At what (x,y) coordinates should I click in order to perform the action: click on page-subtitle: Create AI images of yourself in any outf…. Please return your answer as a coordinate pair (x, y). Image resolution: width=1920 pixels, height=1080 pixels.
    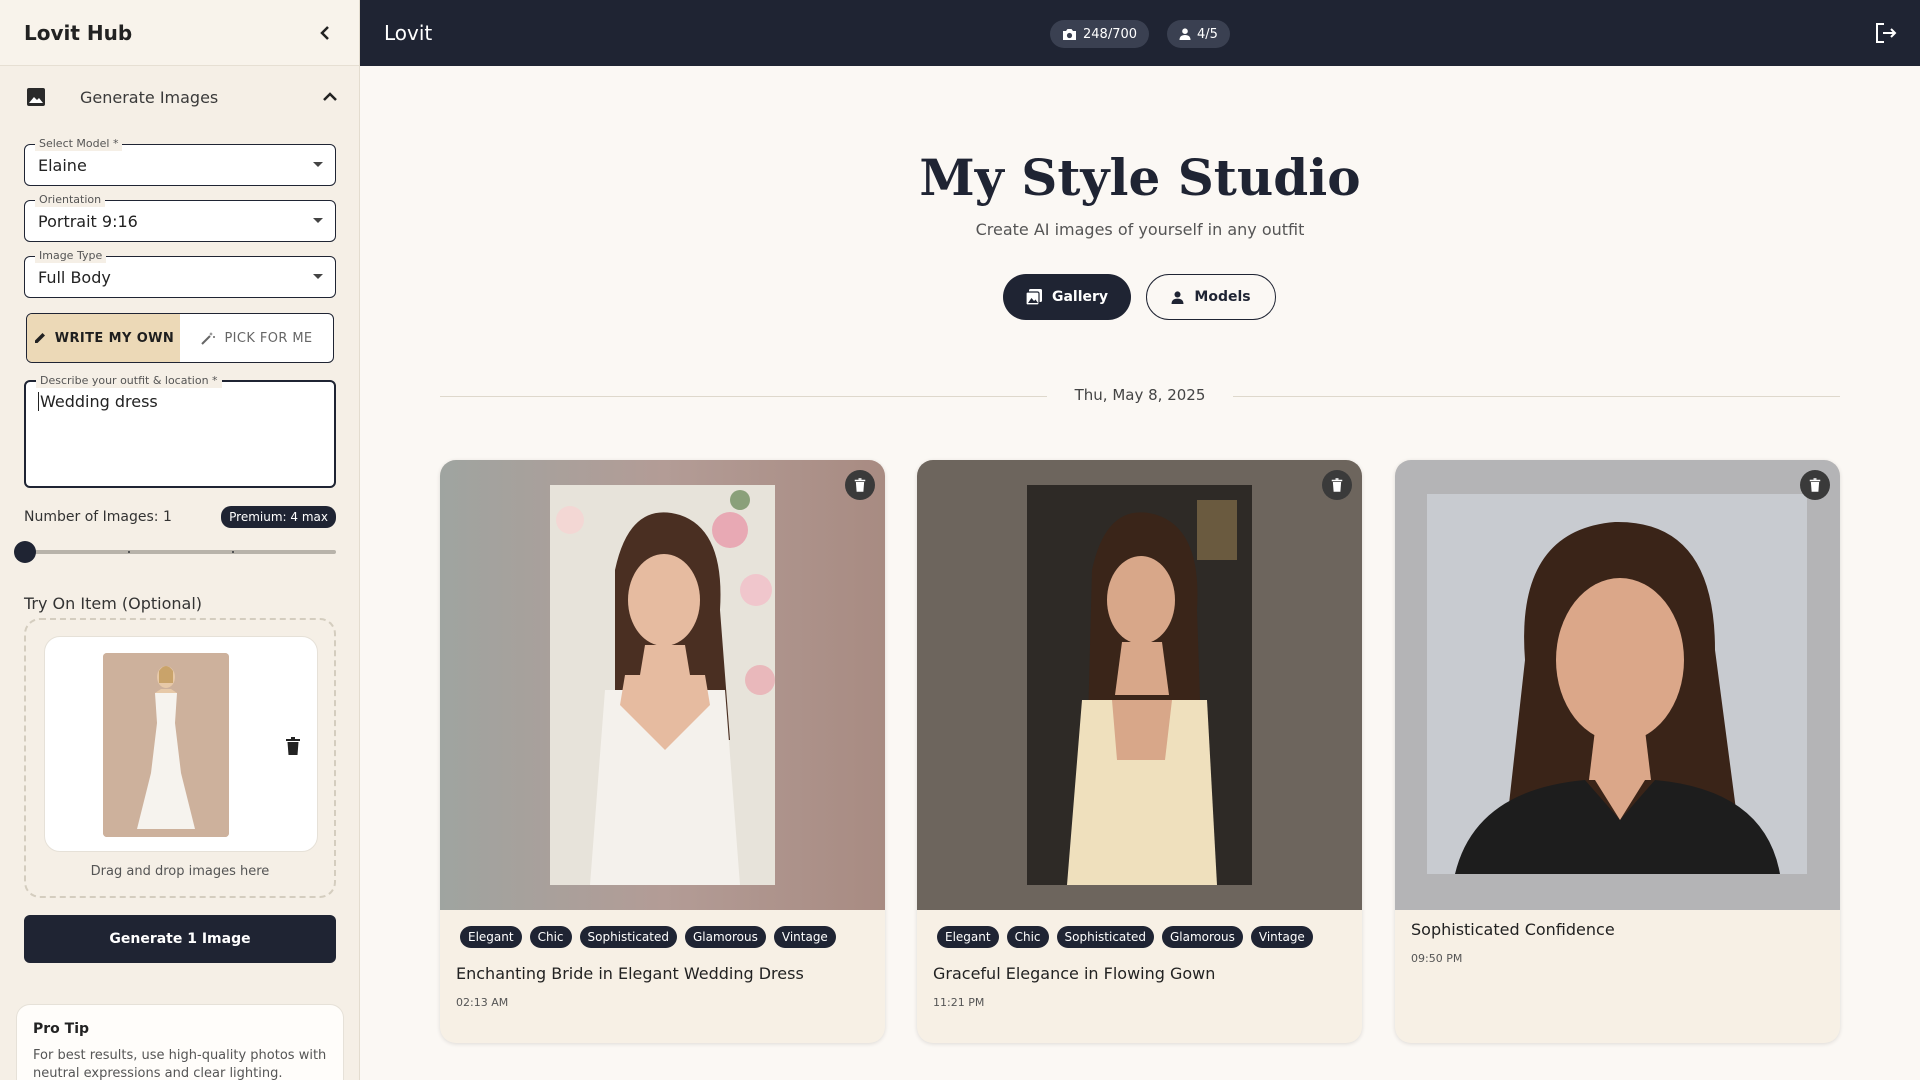
    Looking at the image, I should click on (1140, 229).